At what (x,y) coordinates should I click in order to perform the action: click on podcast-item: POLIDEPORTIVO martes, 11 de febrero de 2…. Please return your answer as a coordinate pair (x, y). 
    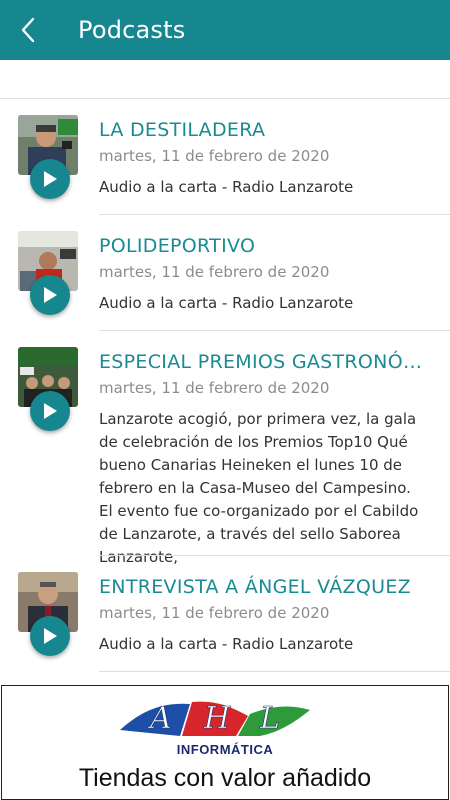
    Looking at the image, I should click on (225, 273).